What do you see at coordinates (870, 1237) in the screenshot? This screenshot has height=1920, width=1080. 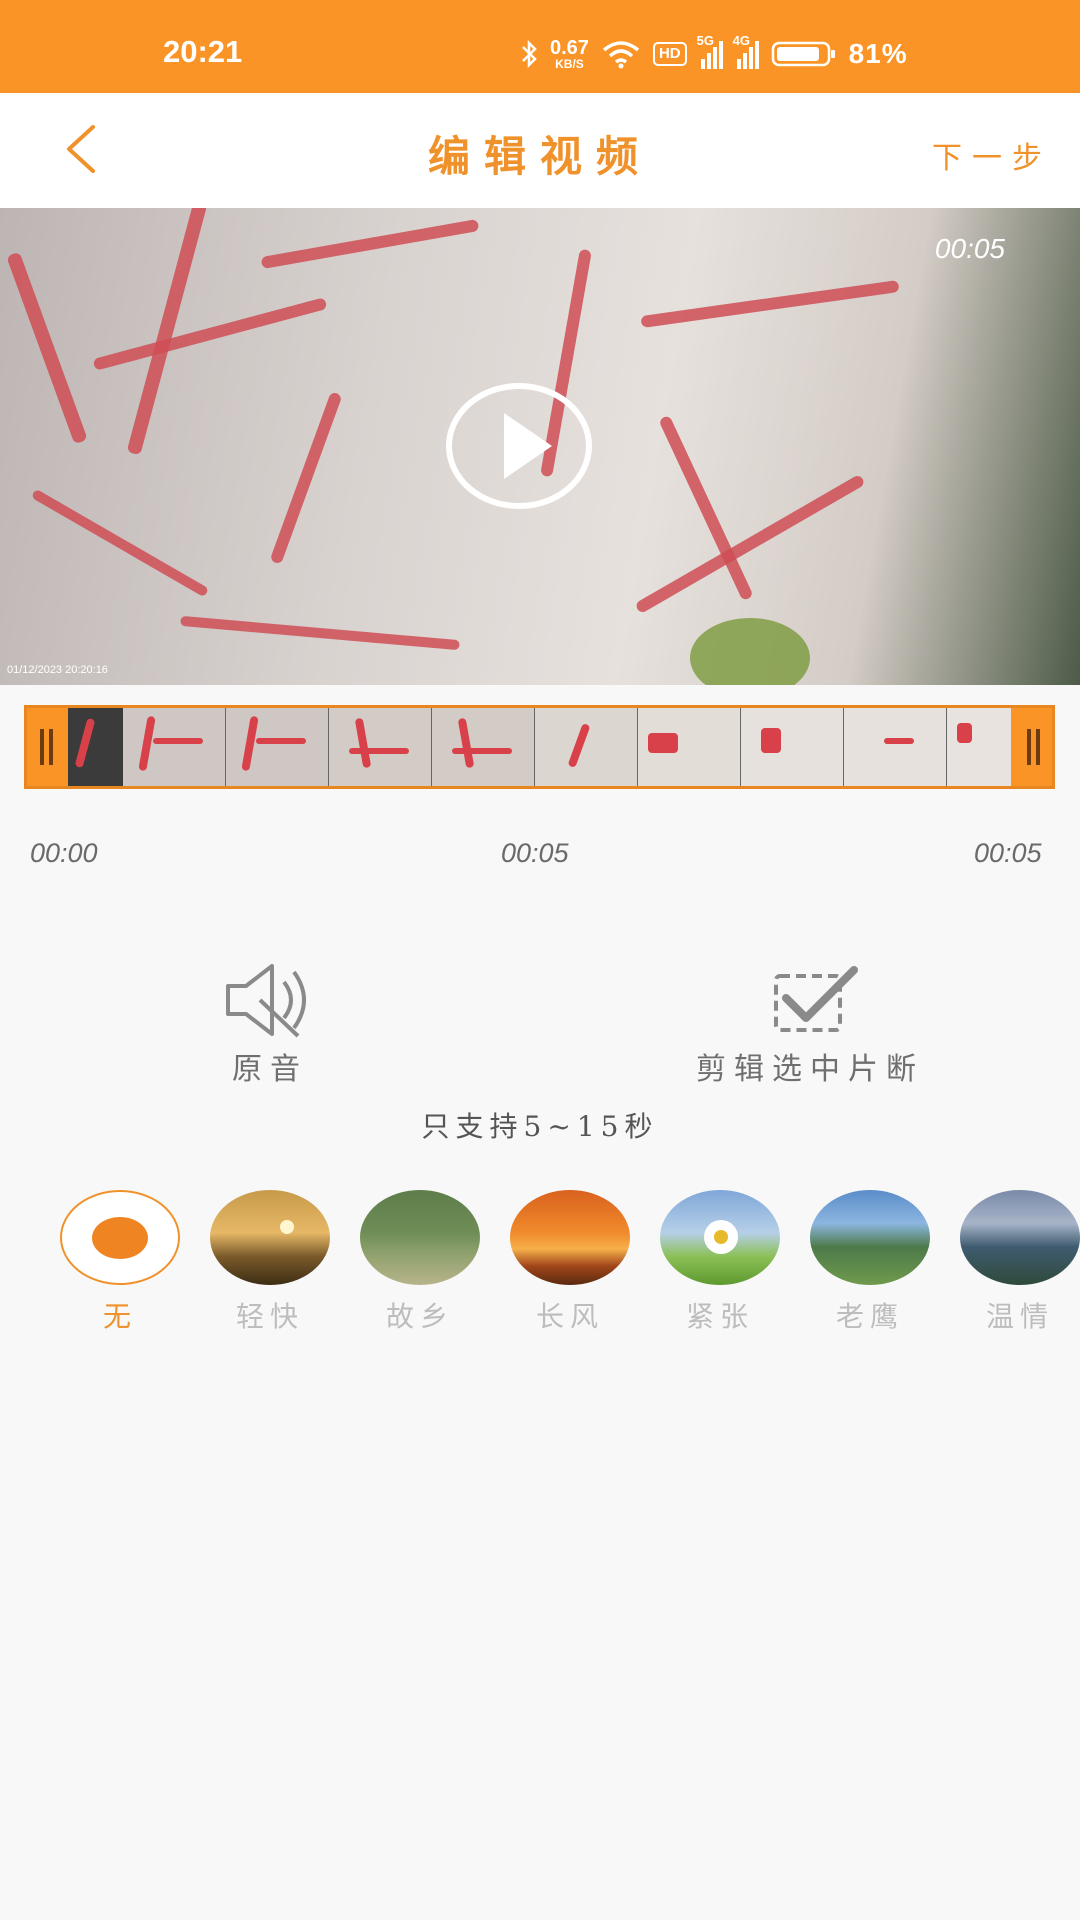 I see `mountain-thumbnail` at bounding box center [870, 1237].